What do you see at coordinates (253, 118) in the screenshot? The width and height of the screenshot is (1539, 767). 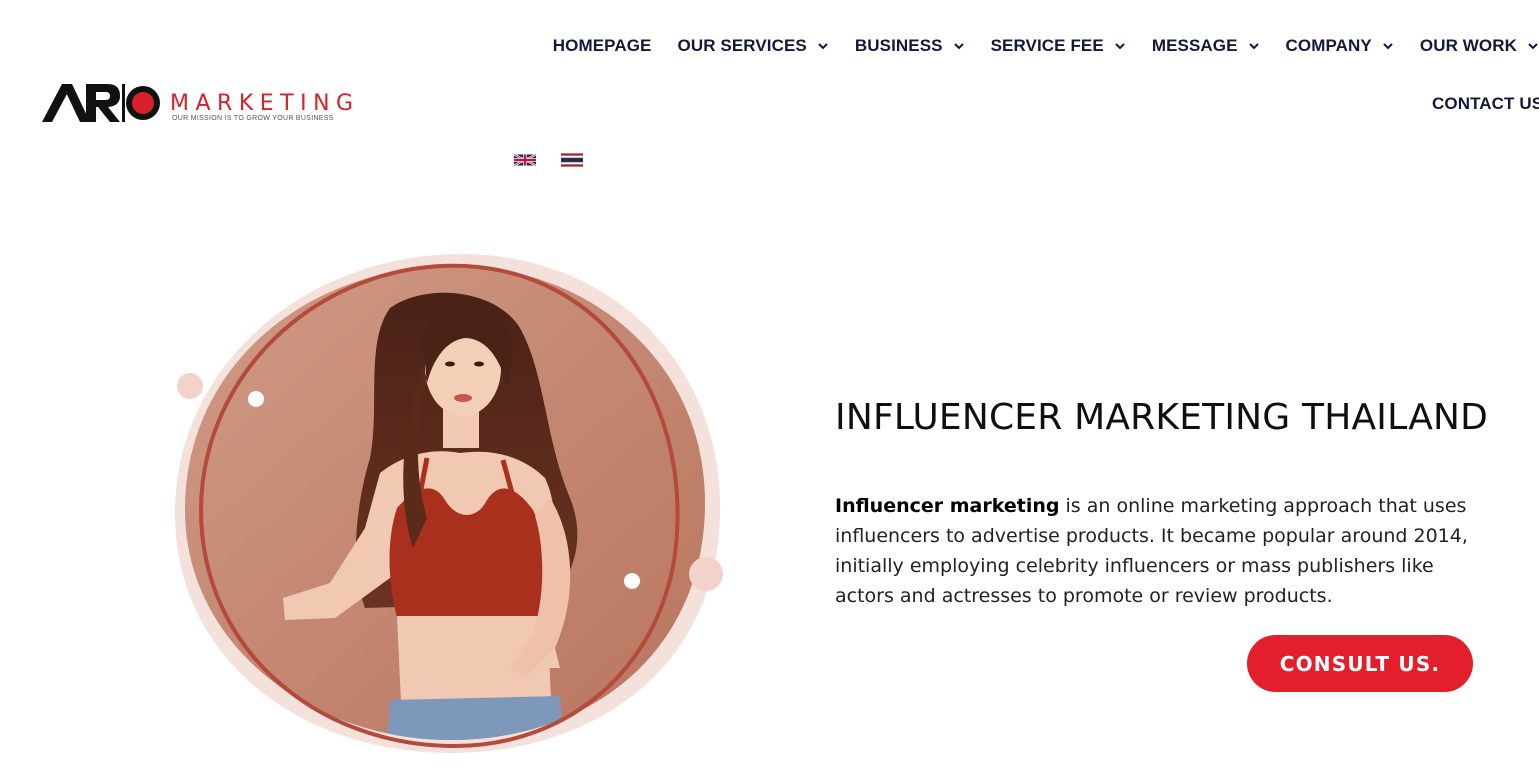 I see `logo-tagline: OUR MISSION IS TO GROW YOUR BUSINESS` at bounding box center [253, 118].